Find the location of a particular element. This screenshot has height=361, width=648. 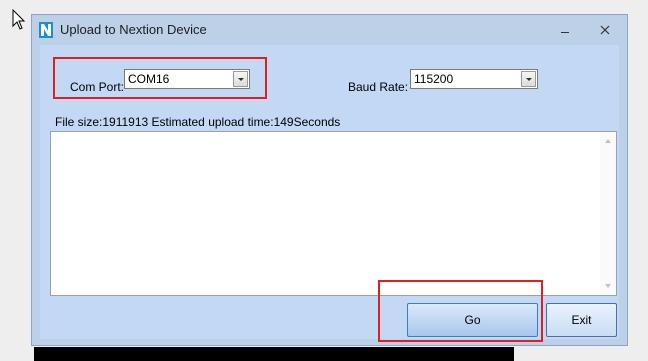

title-bar: Upload to Nextion Device is located at coordinates (329, 30).